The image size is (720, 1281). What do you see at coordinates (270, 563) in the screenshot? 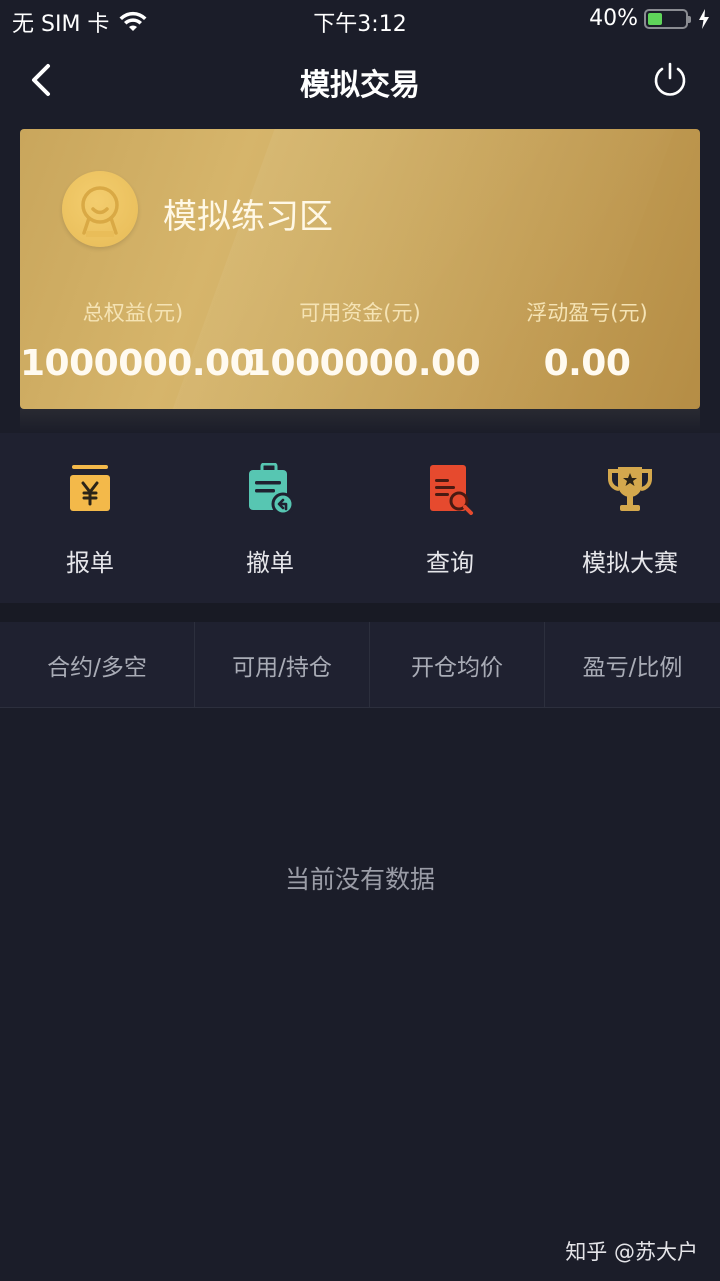
I see `action-label: 撤单` at bounding box center [270, 563].